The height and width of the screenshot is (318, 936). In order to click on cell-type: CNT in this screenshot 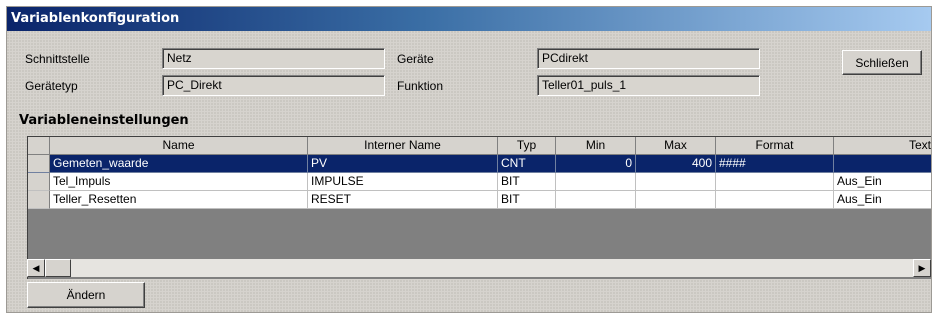, I will do `click(527, 164)`.